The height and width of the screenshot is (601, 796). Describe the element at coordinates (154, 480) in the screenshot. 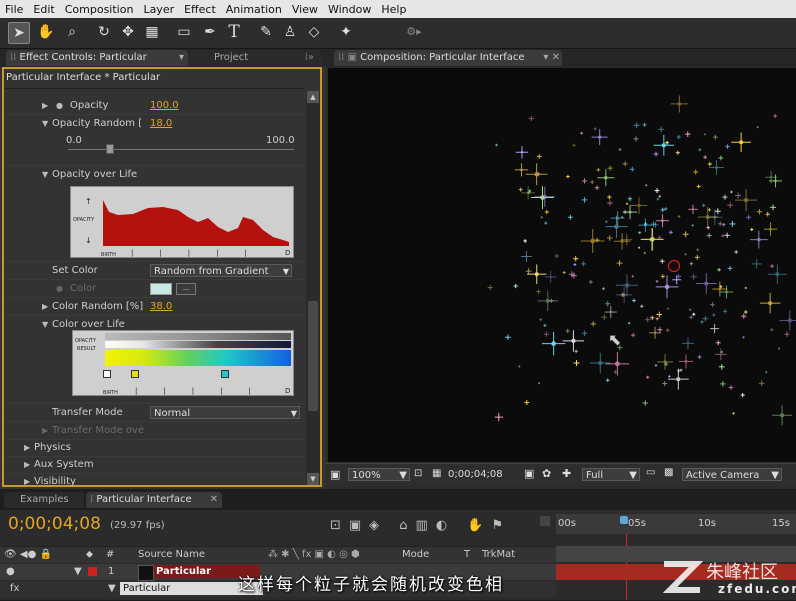

I see `visibility-row: ▶ Visibility` at that location.